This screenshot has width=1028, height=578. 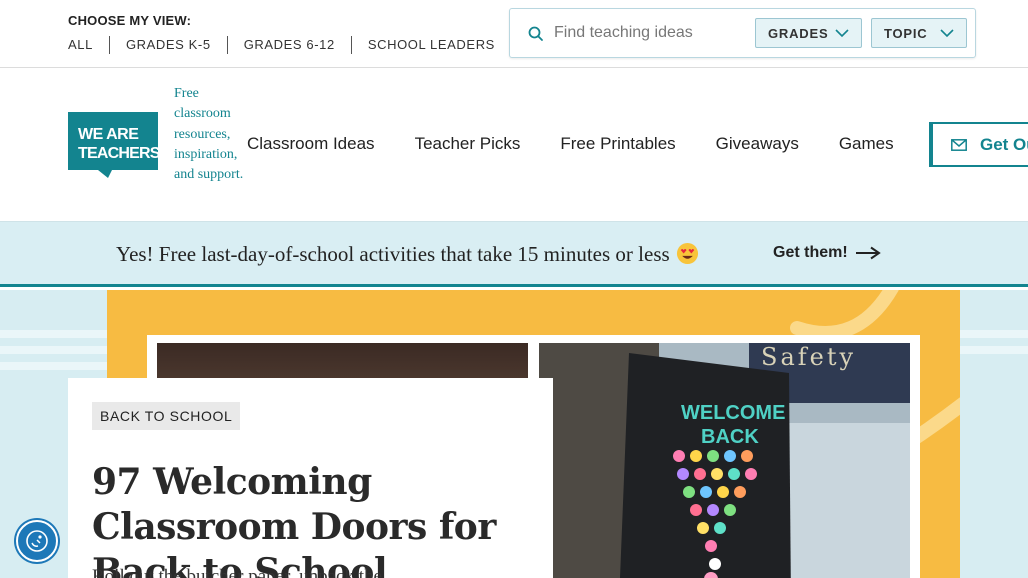 I want to click on search-icon, so click(x=536, y=34).